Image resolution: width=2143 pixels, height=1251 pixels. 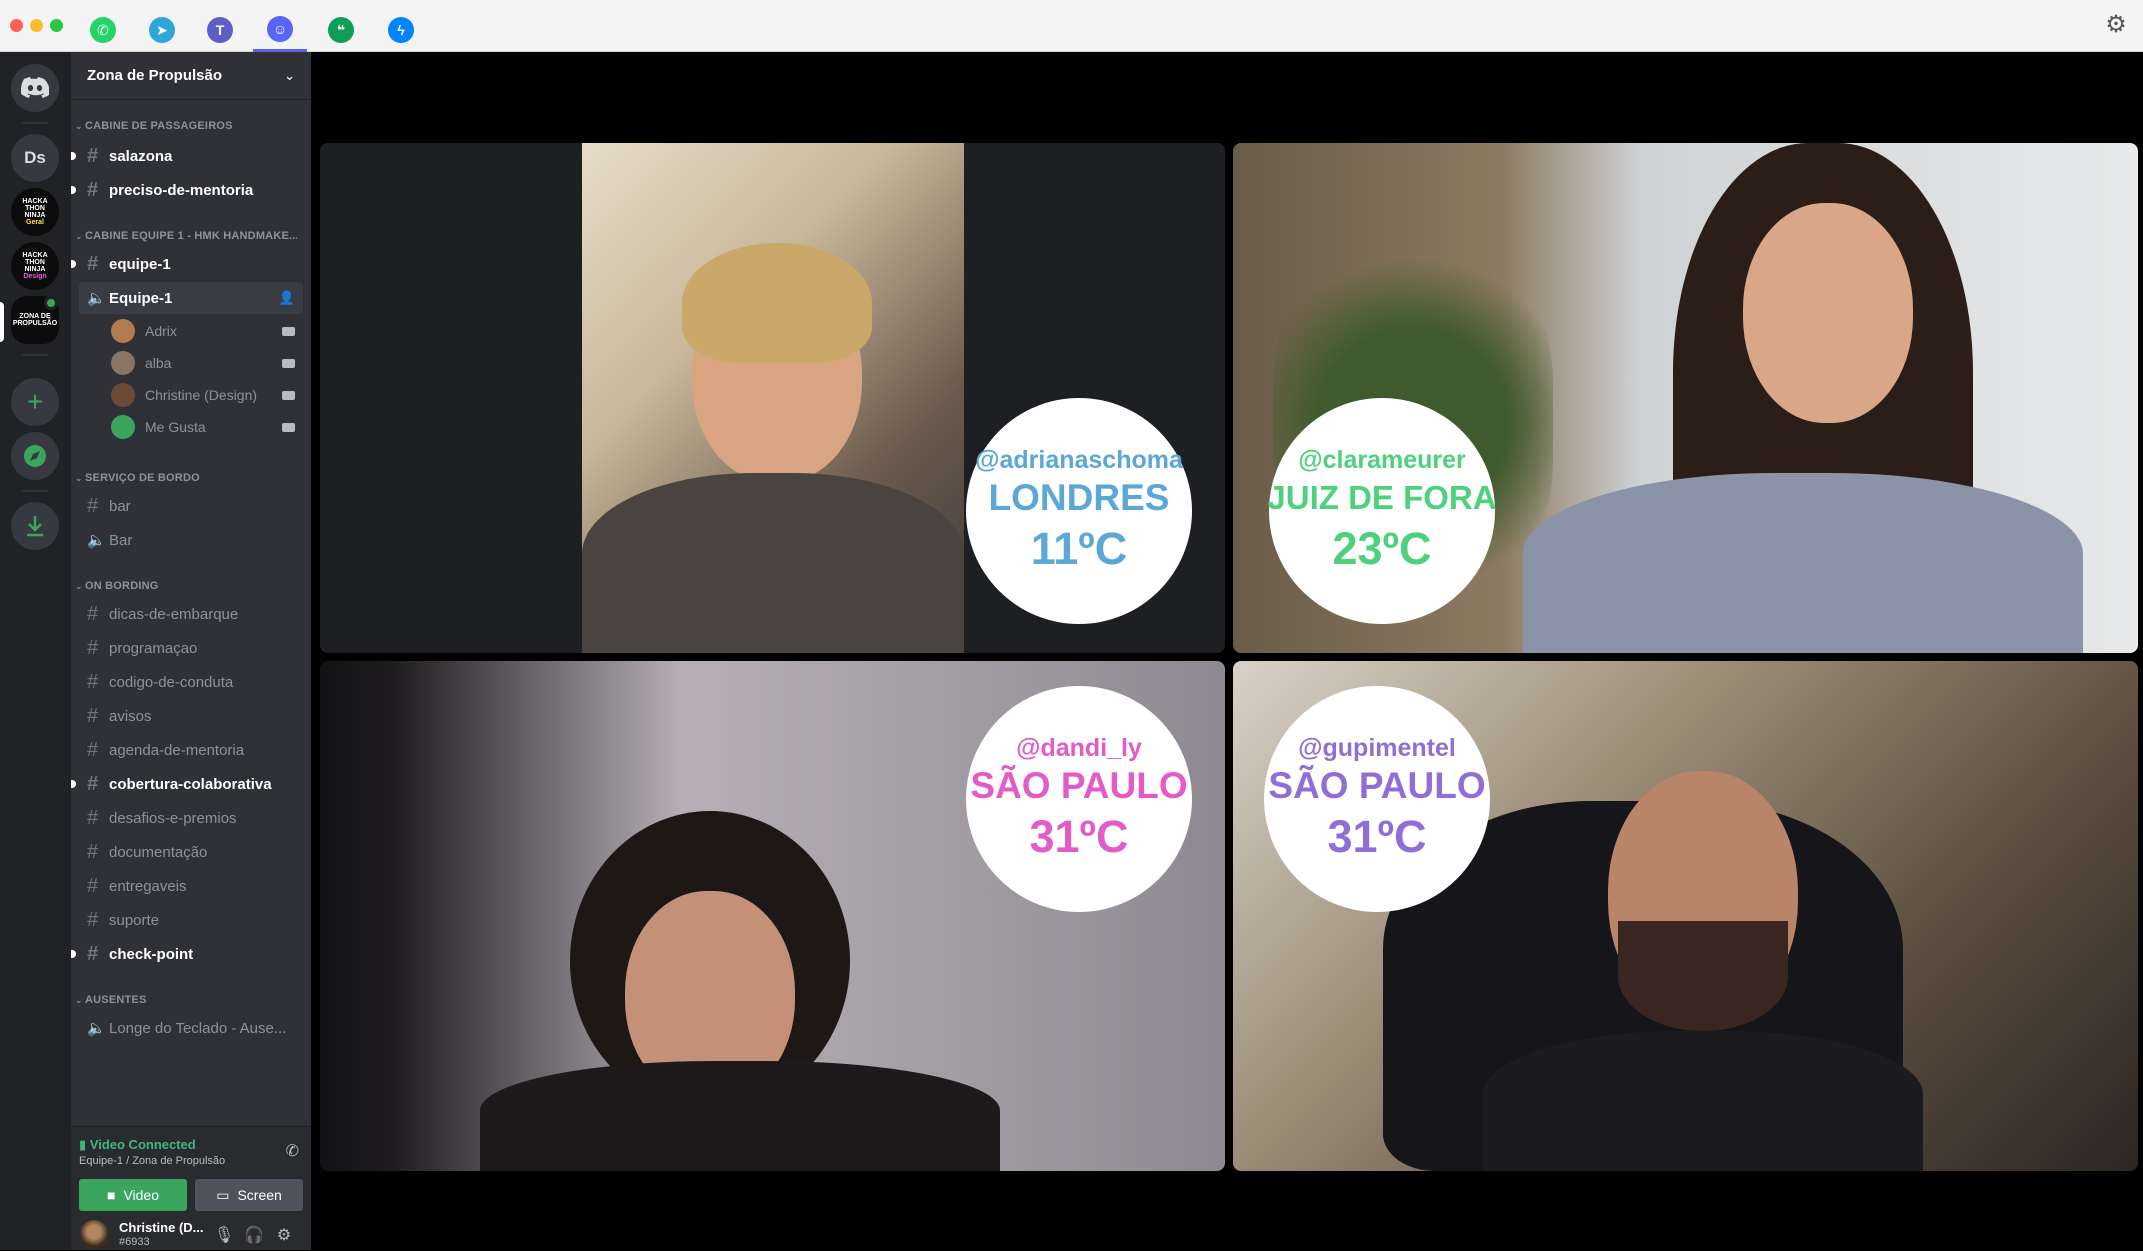 I want to click on voice-active-badge, so click(x=51, y=303).